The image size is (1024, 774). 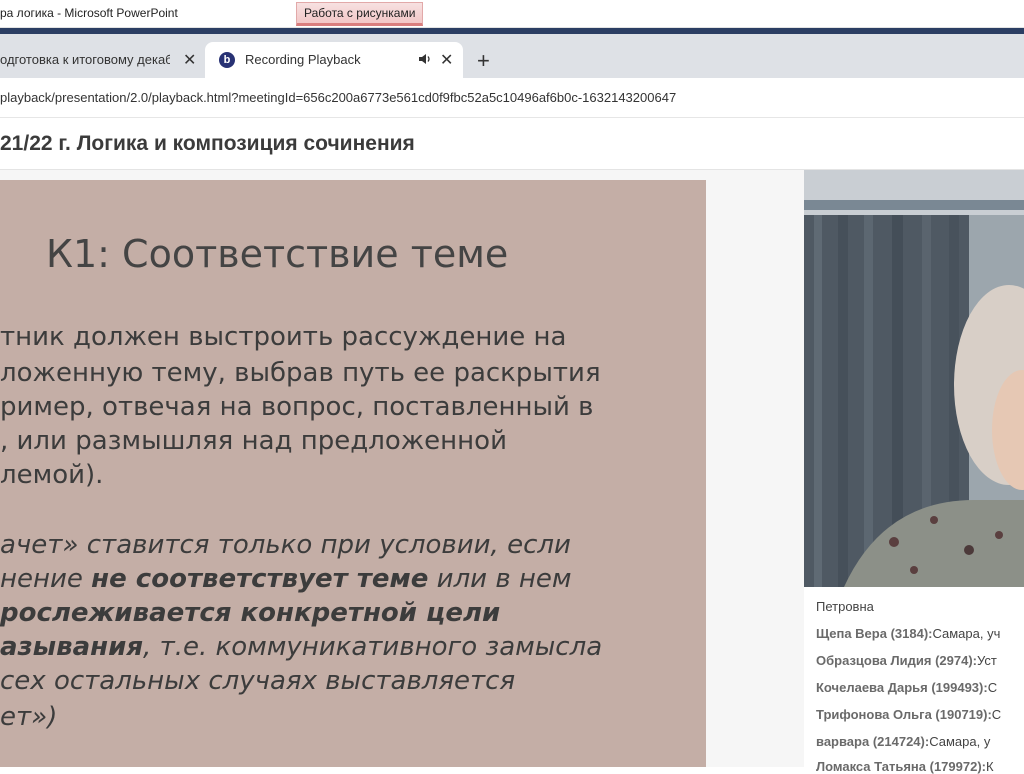 I want to click on slide-text-line: сех остальных случаях выставляется, so click(x=258, y=681).